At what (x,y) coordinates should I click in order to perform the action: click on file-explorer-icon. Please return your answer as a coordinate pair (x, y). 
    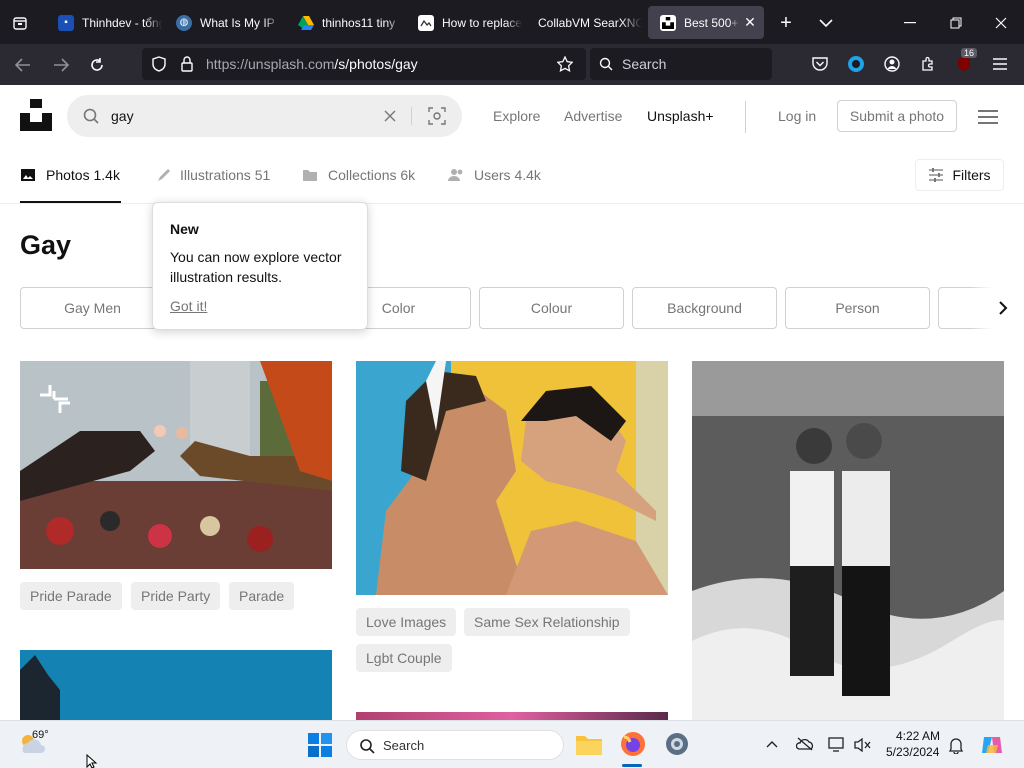
    Looking at the image, I should click on (589, 744).